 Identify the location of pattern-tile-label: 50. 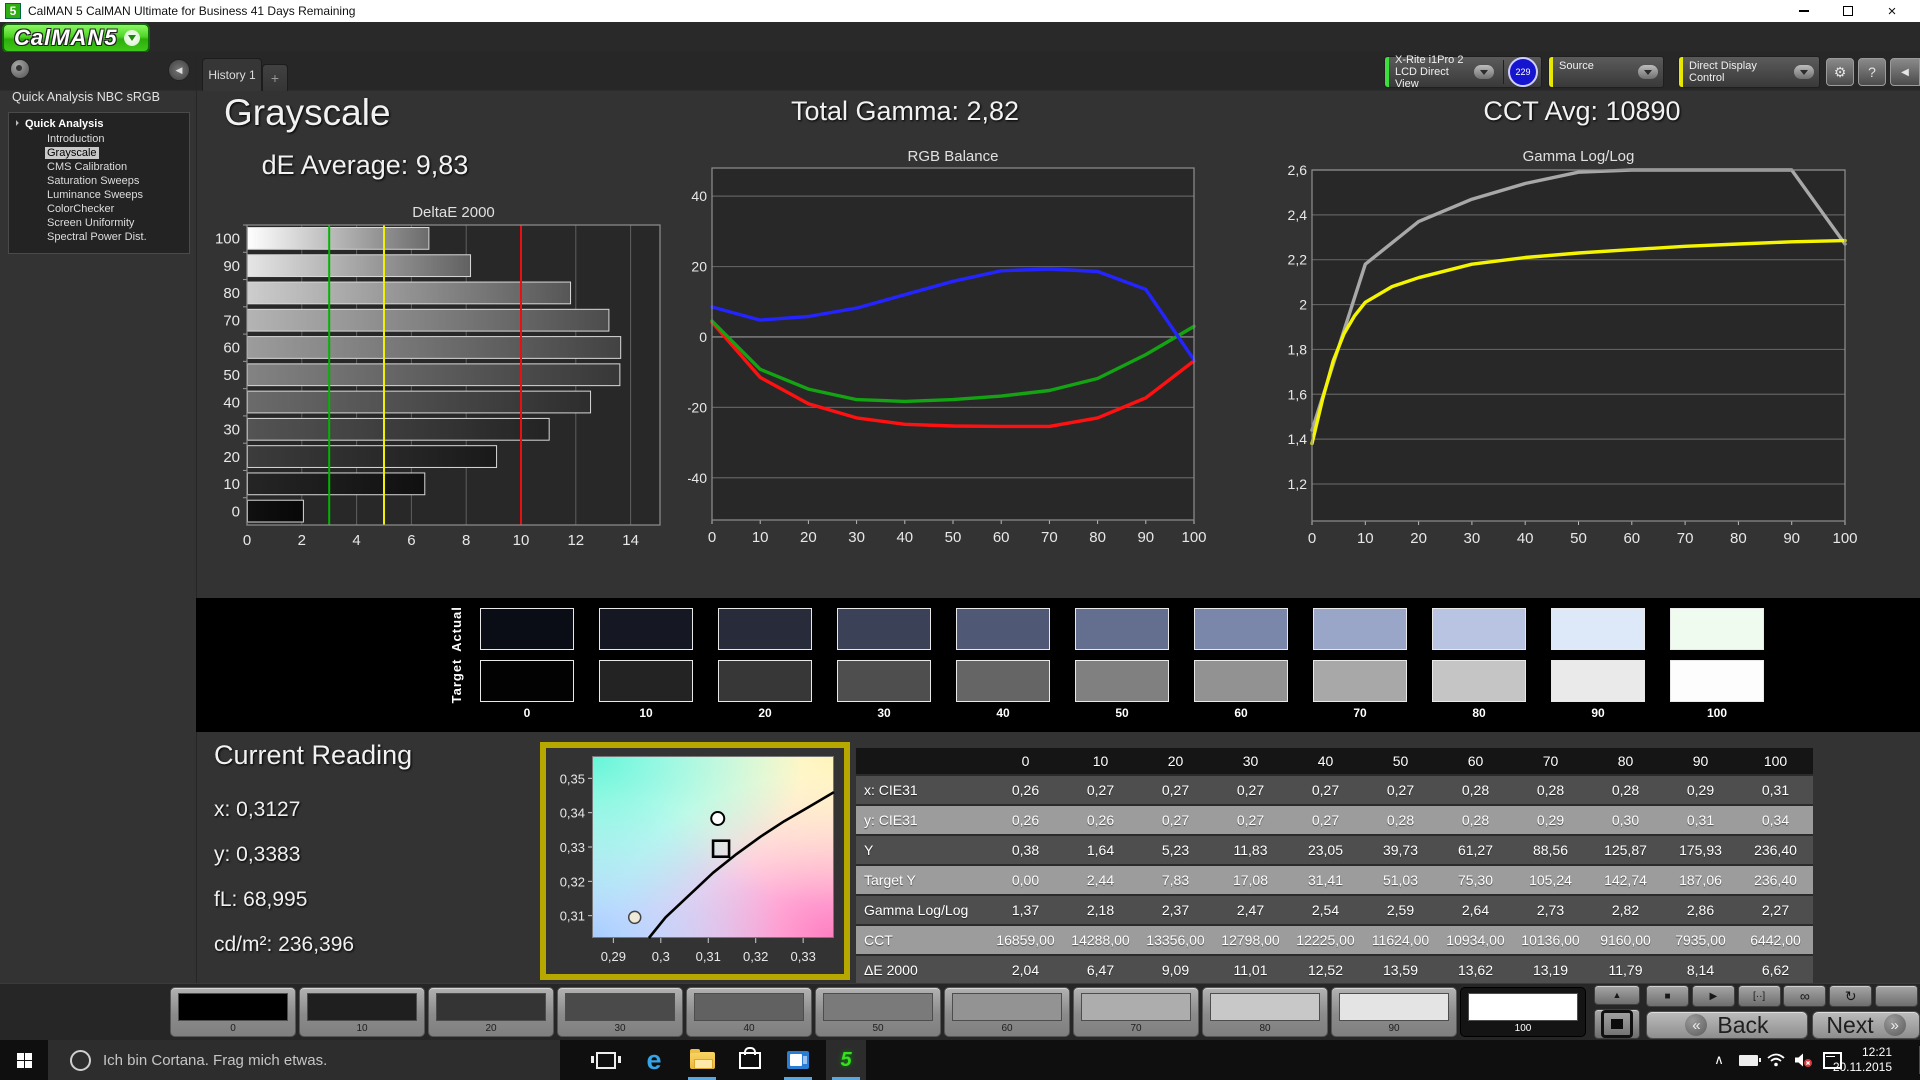
(878, 1028).